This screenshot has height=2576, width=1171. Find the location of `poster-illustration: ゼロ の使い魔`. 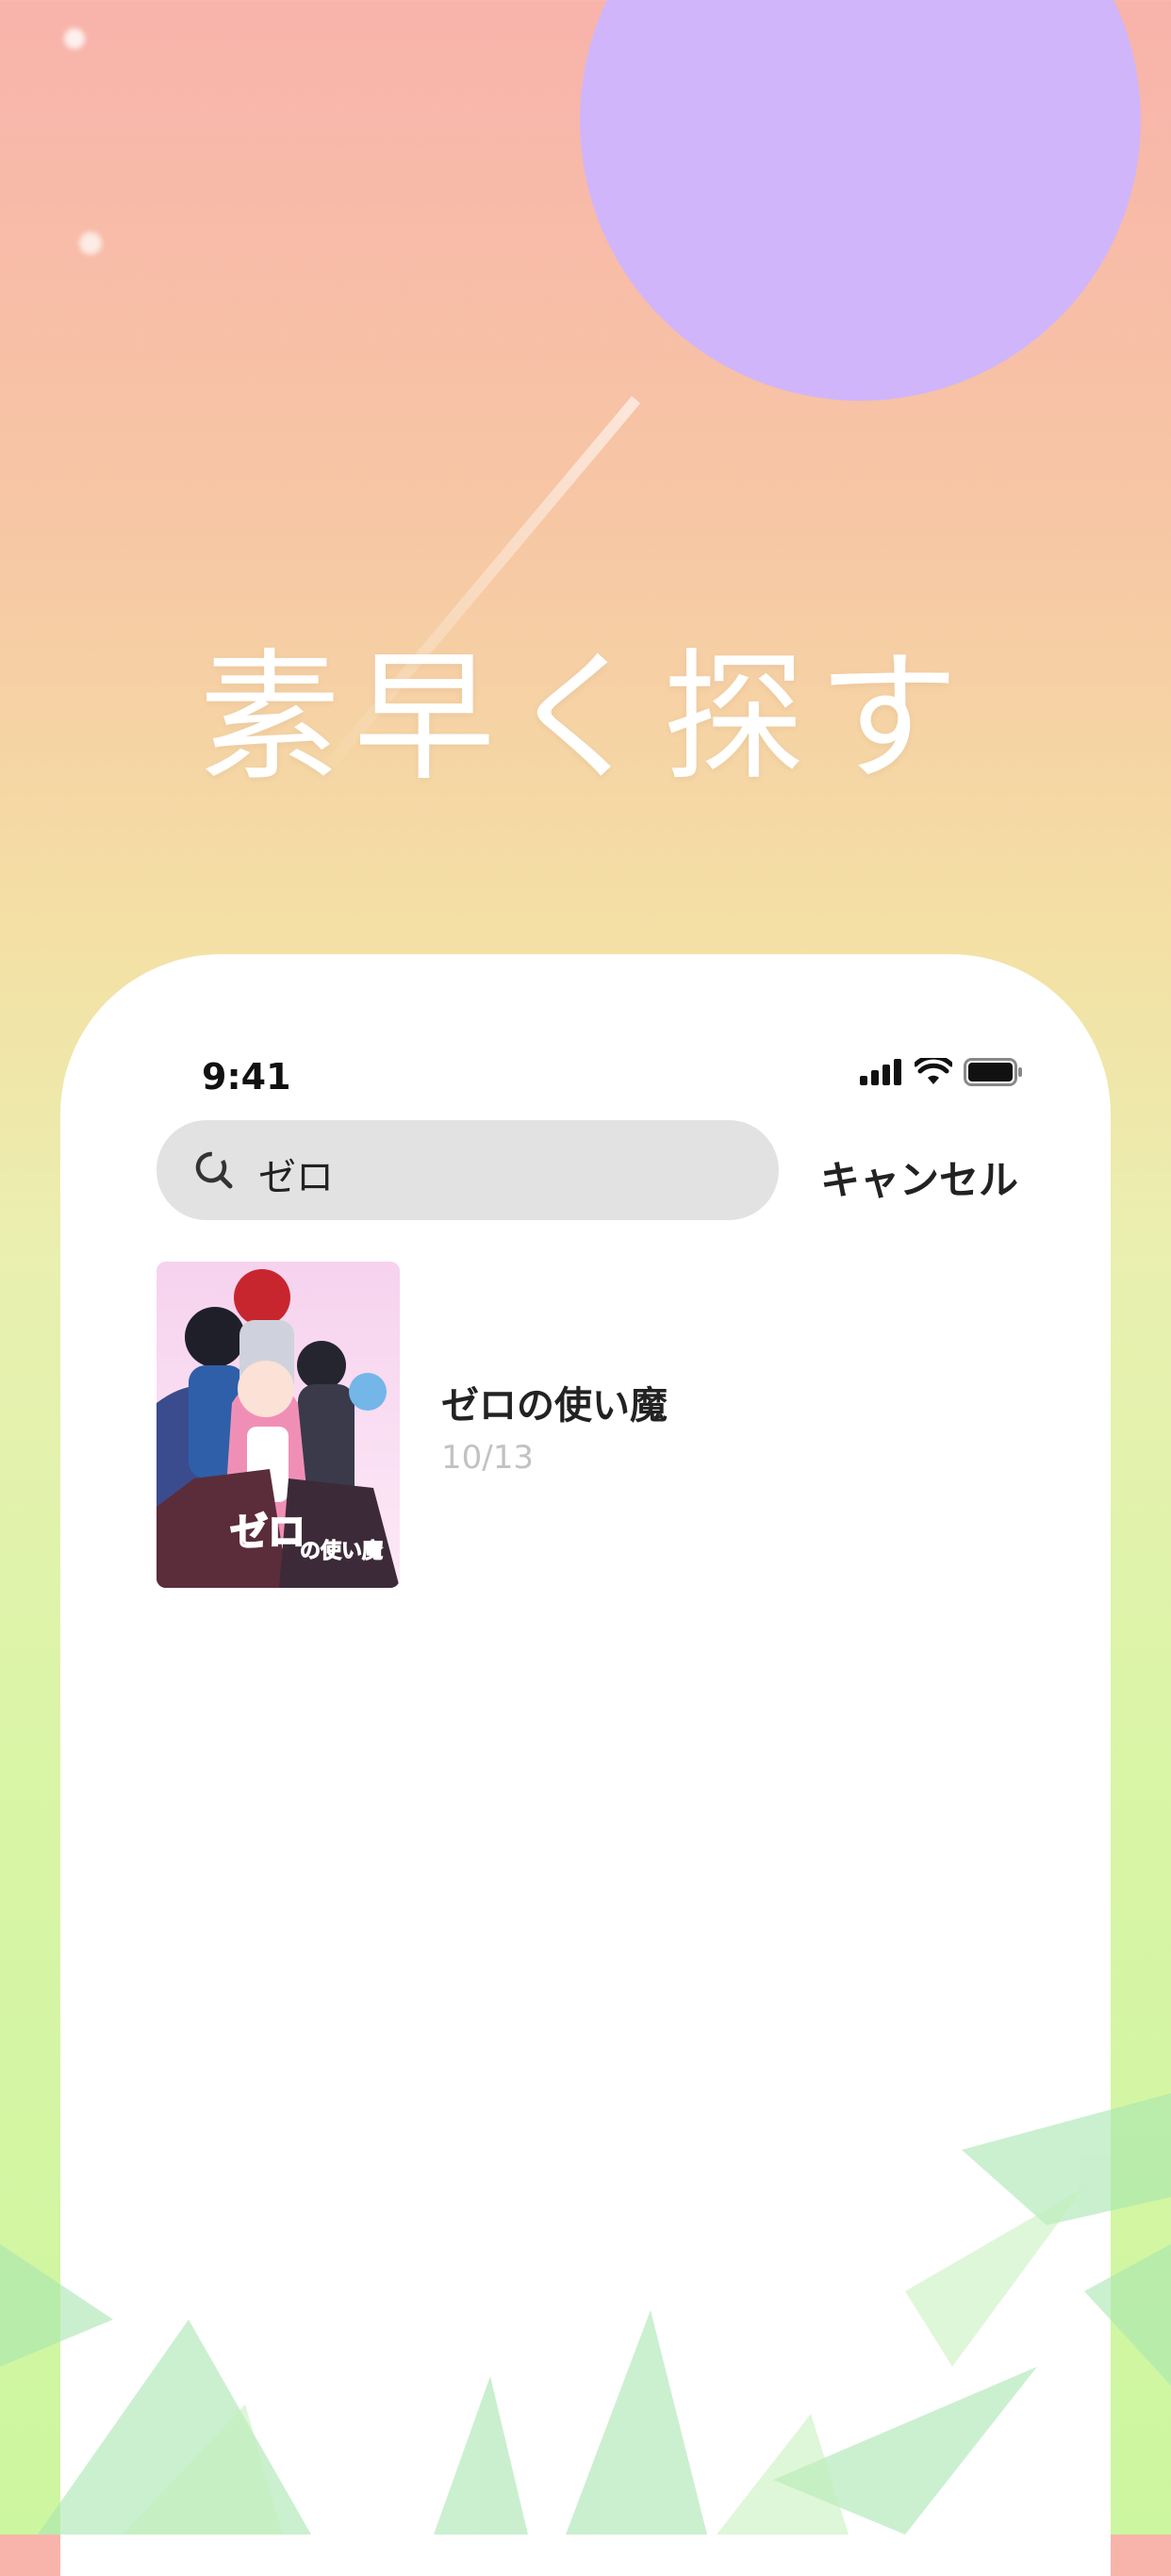

poster-illustration: ゼロ の使い魔 is located at coordinates (278, 1425).